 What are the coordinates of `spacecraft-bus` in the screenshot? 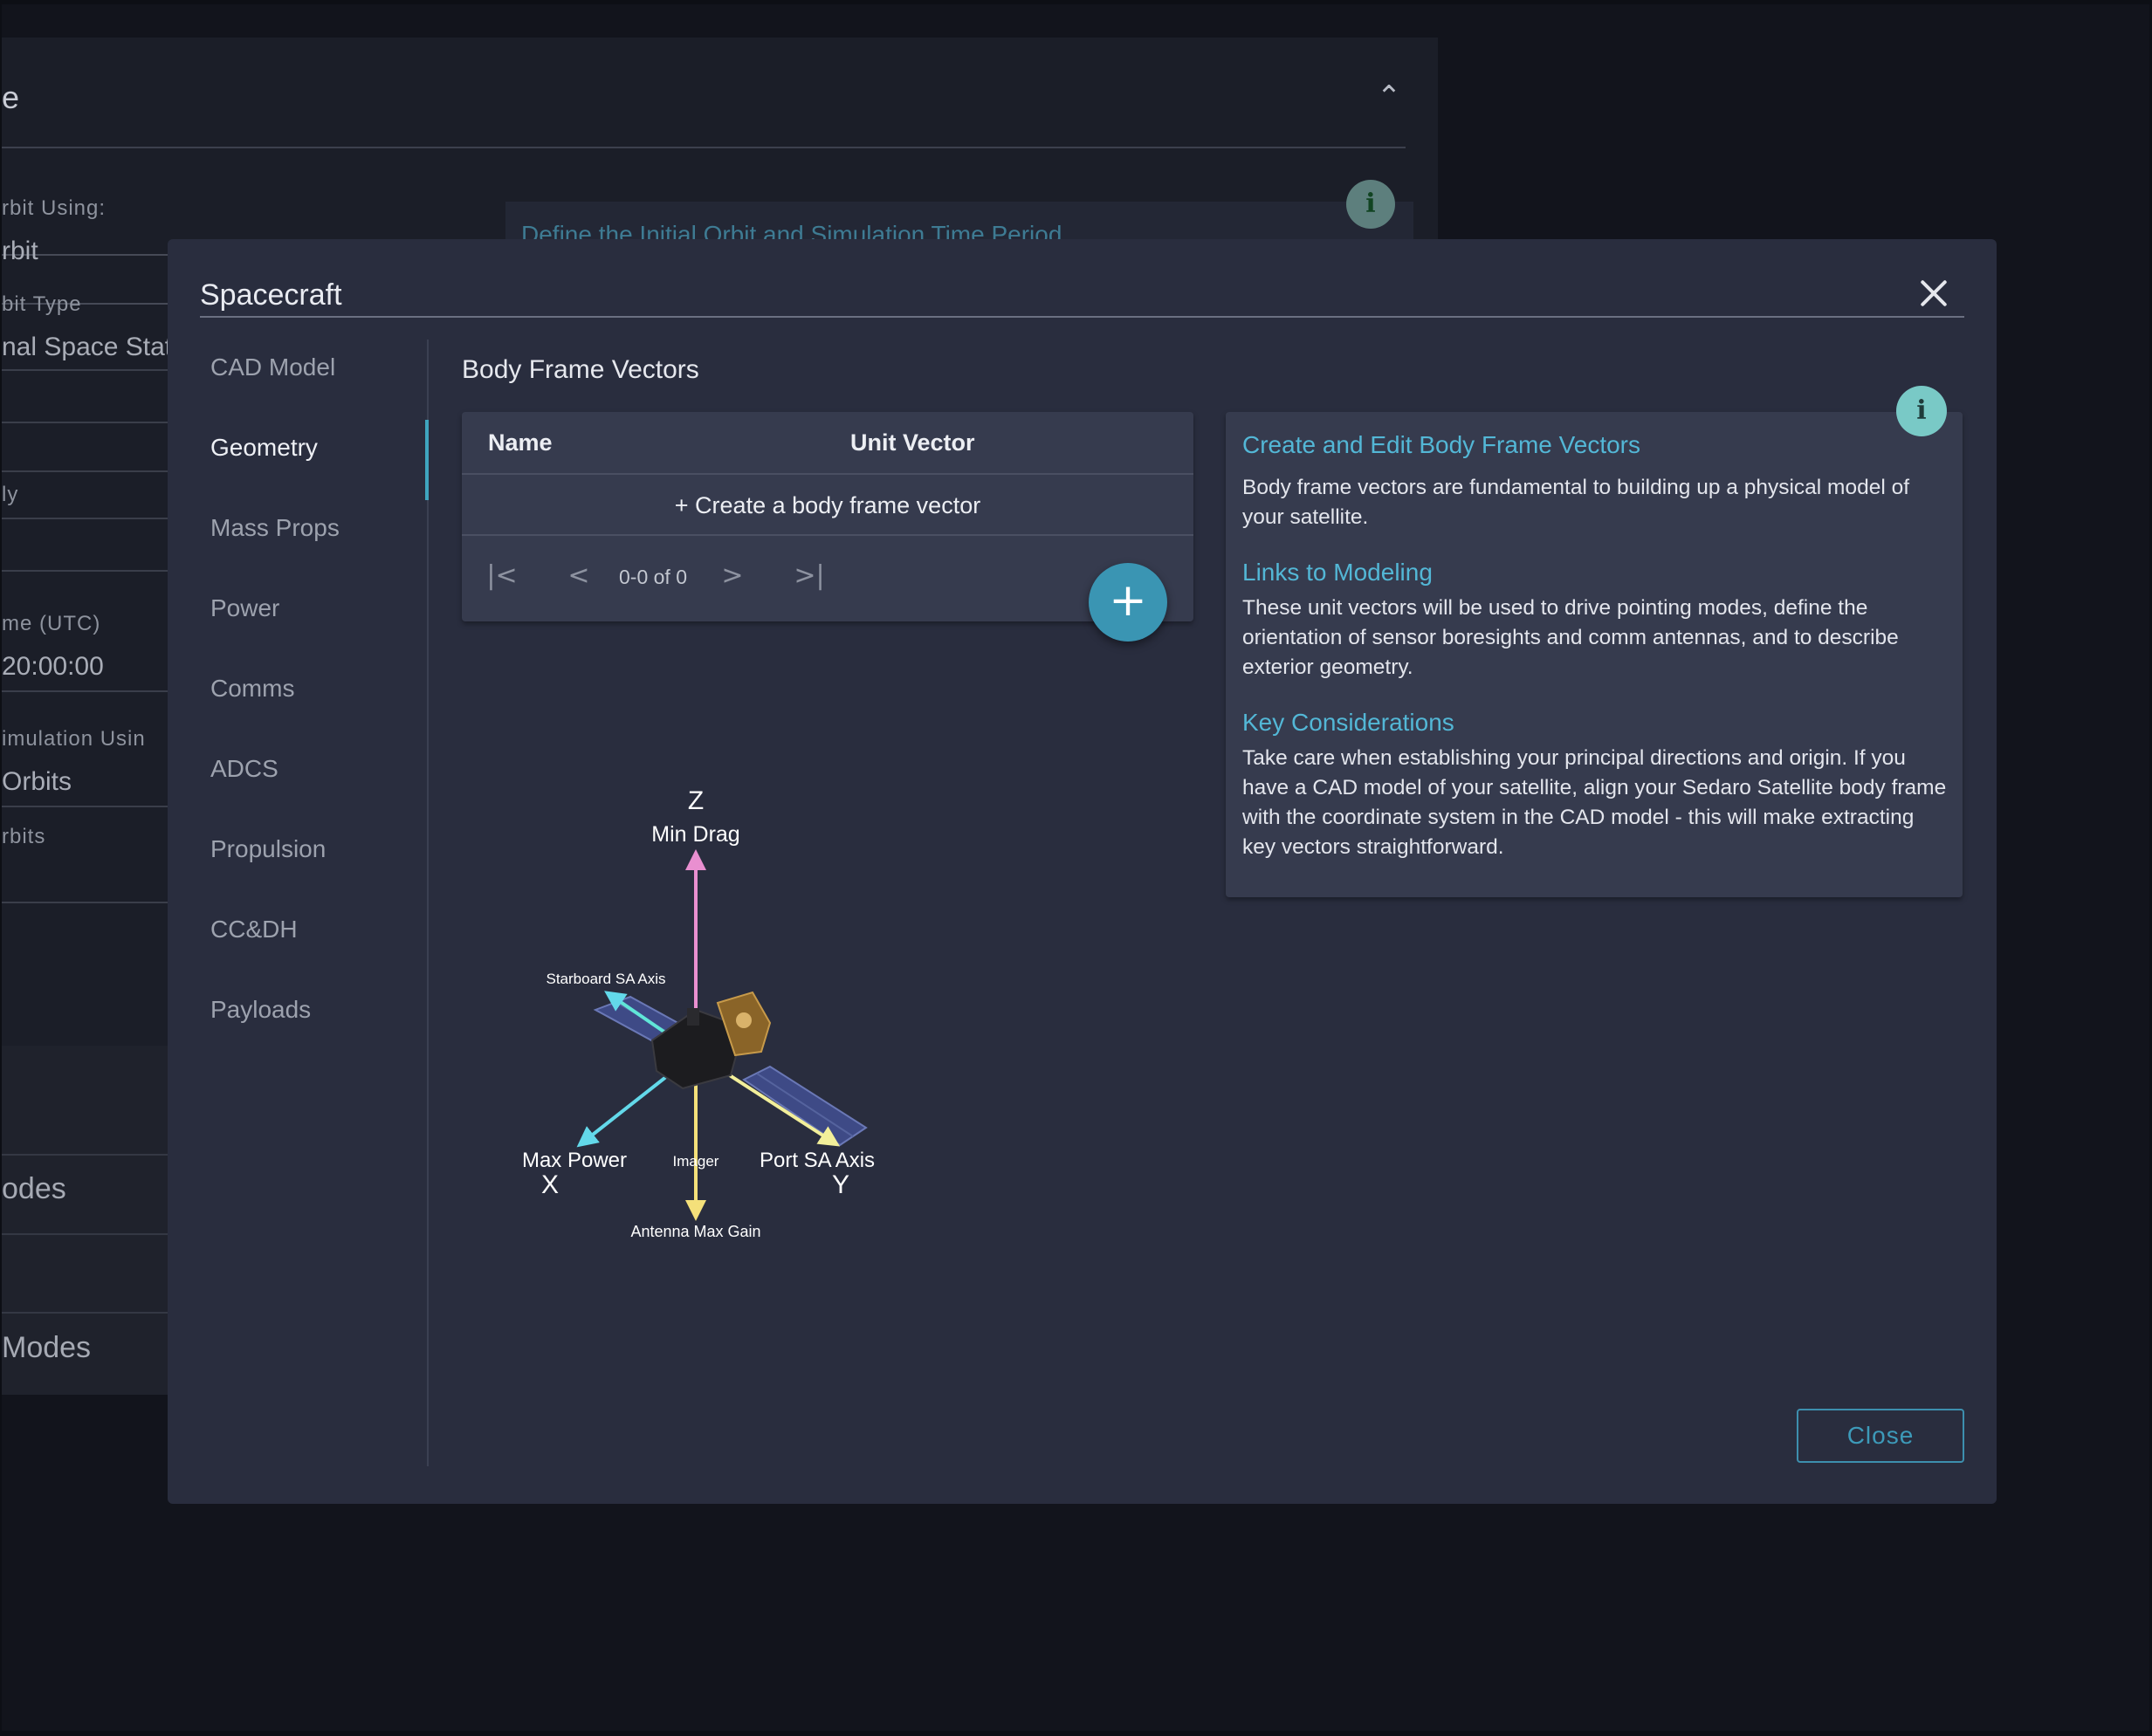 It's located at (711, 1041).